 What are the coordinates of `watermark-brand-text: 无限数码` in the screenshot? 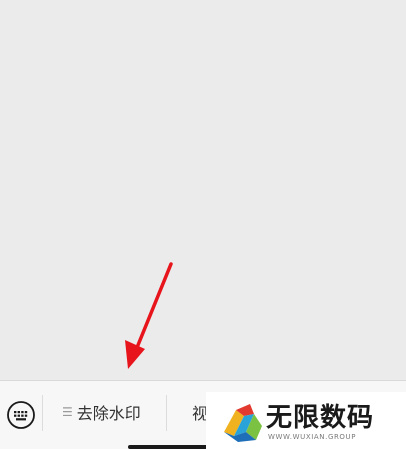 It's located at (320, 418).